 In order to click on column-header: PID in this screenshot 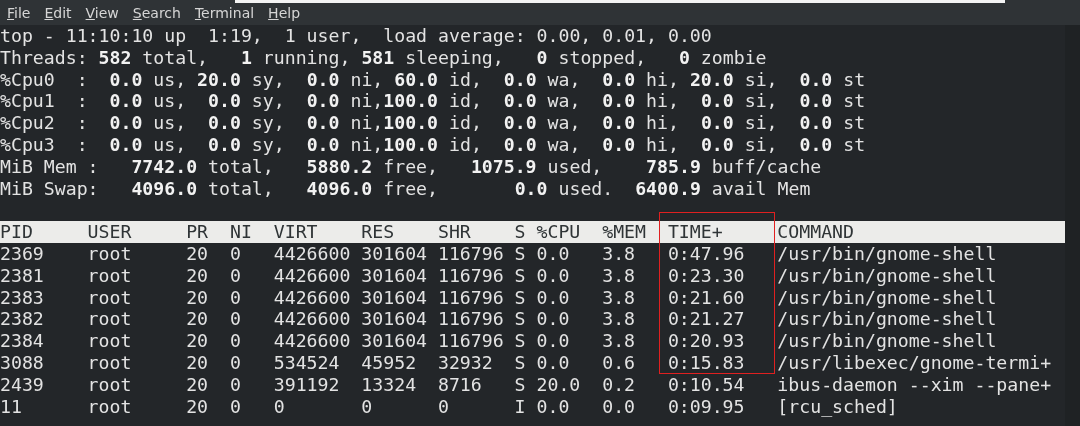, I will do `click(44, 232)`.